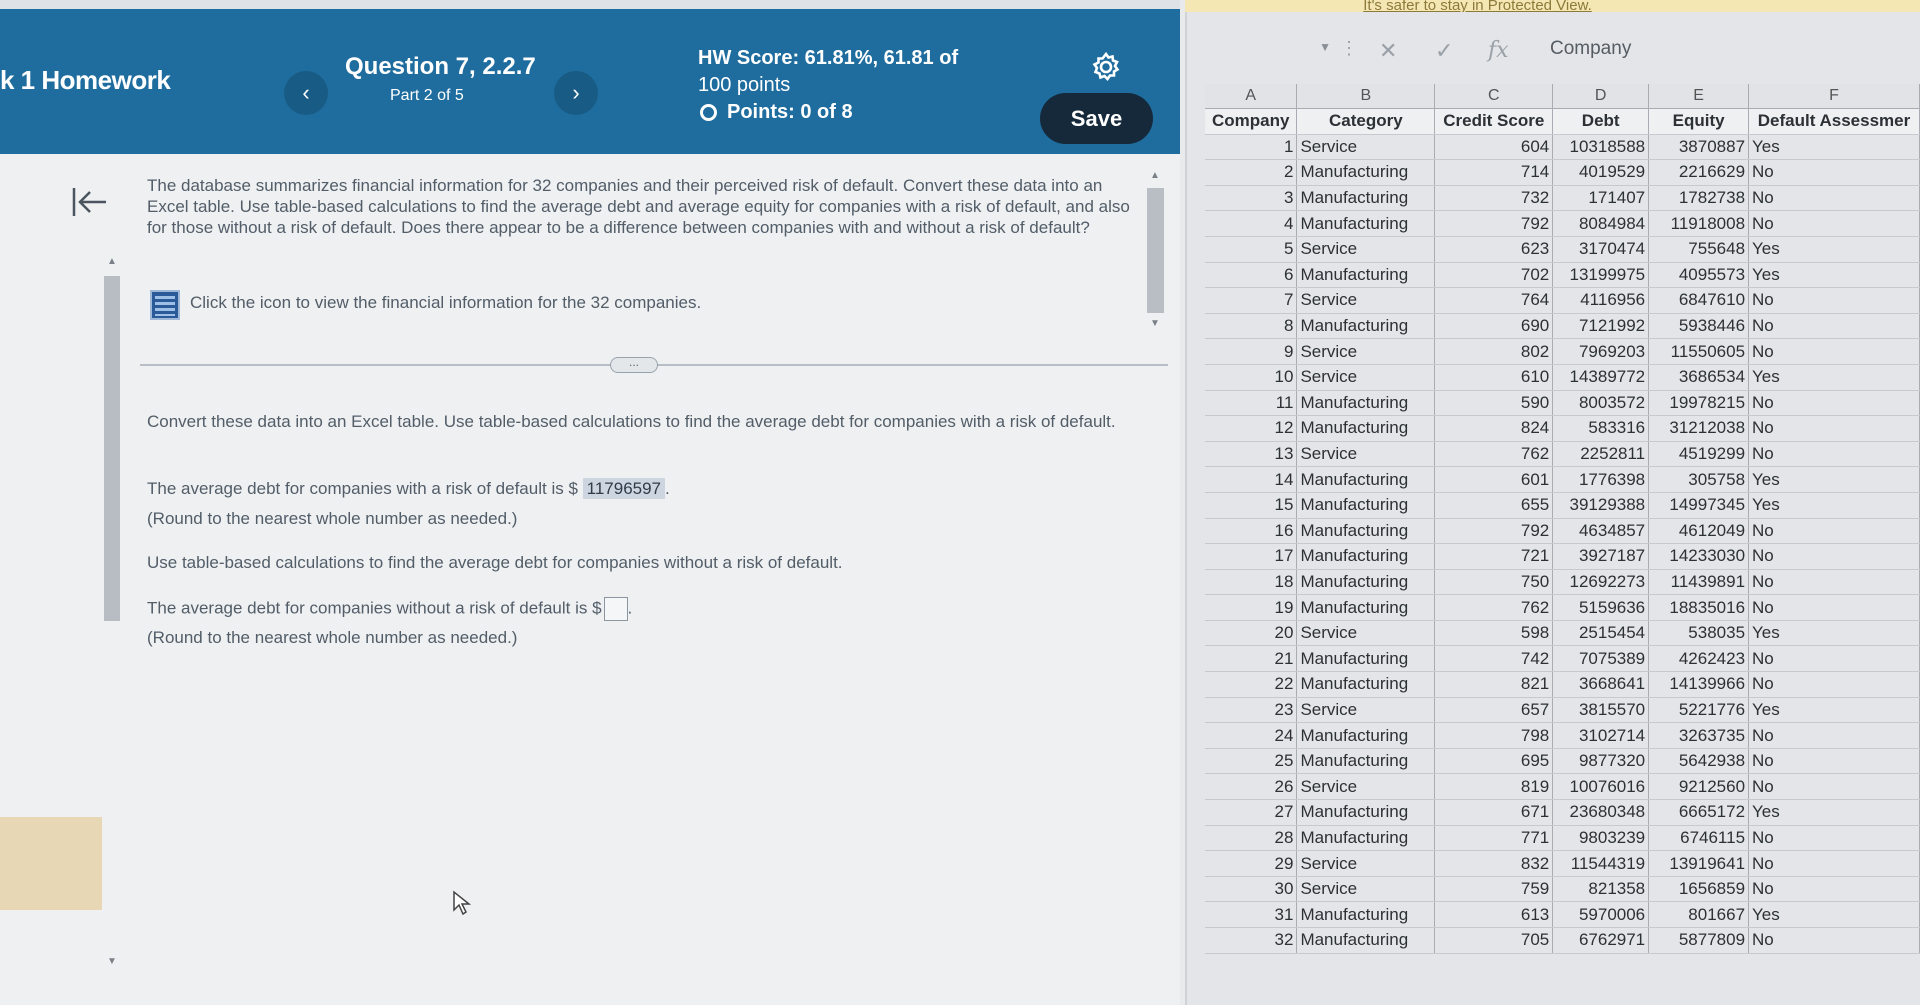 The image size is (1920, 1005). Describe the element at coordinates (1699, 96) in the screenshot. I see `column-letter: E` at that location.